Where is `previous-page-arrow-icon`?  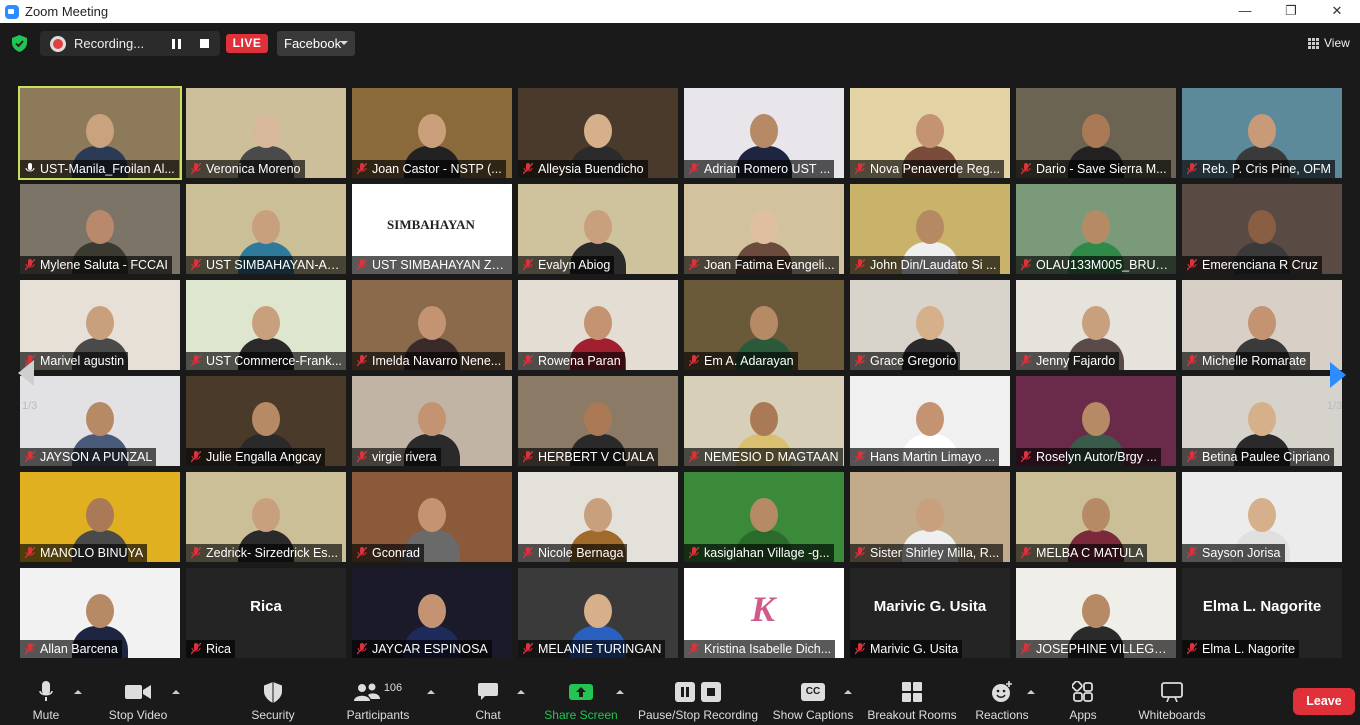
previous-page-arrow-icon is located at coordinates (26, 373).